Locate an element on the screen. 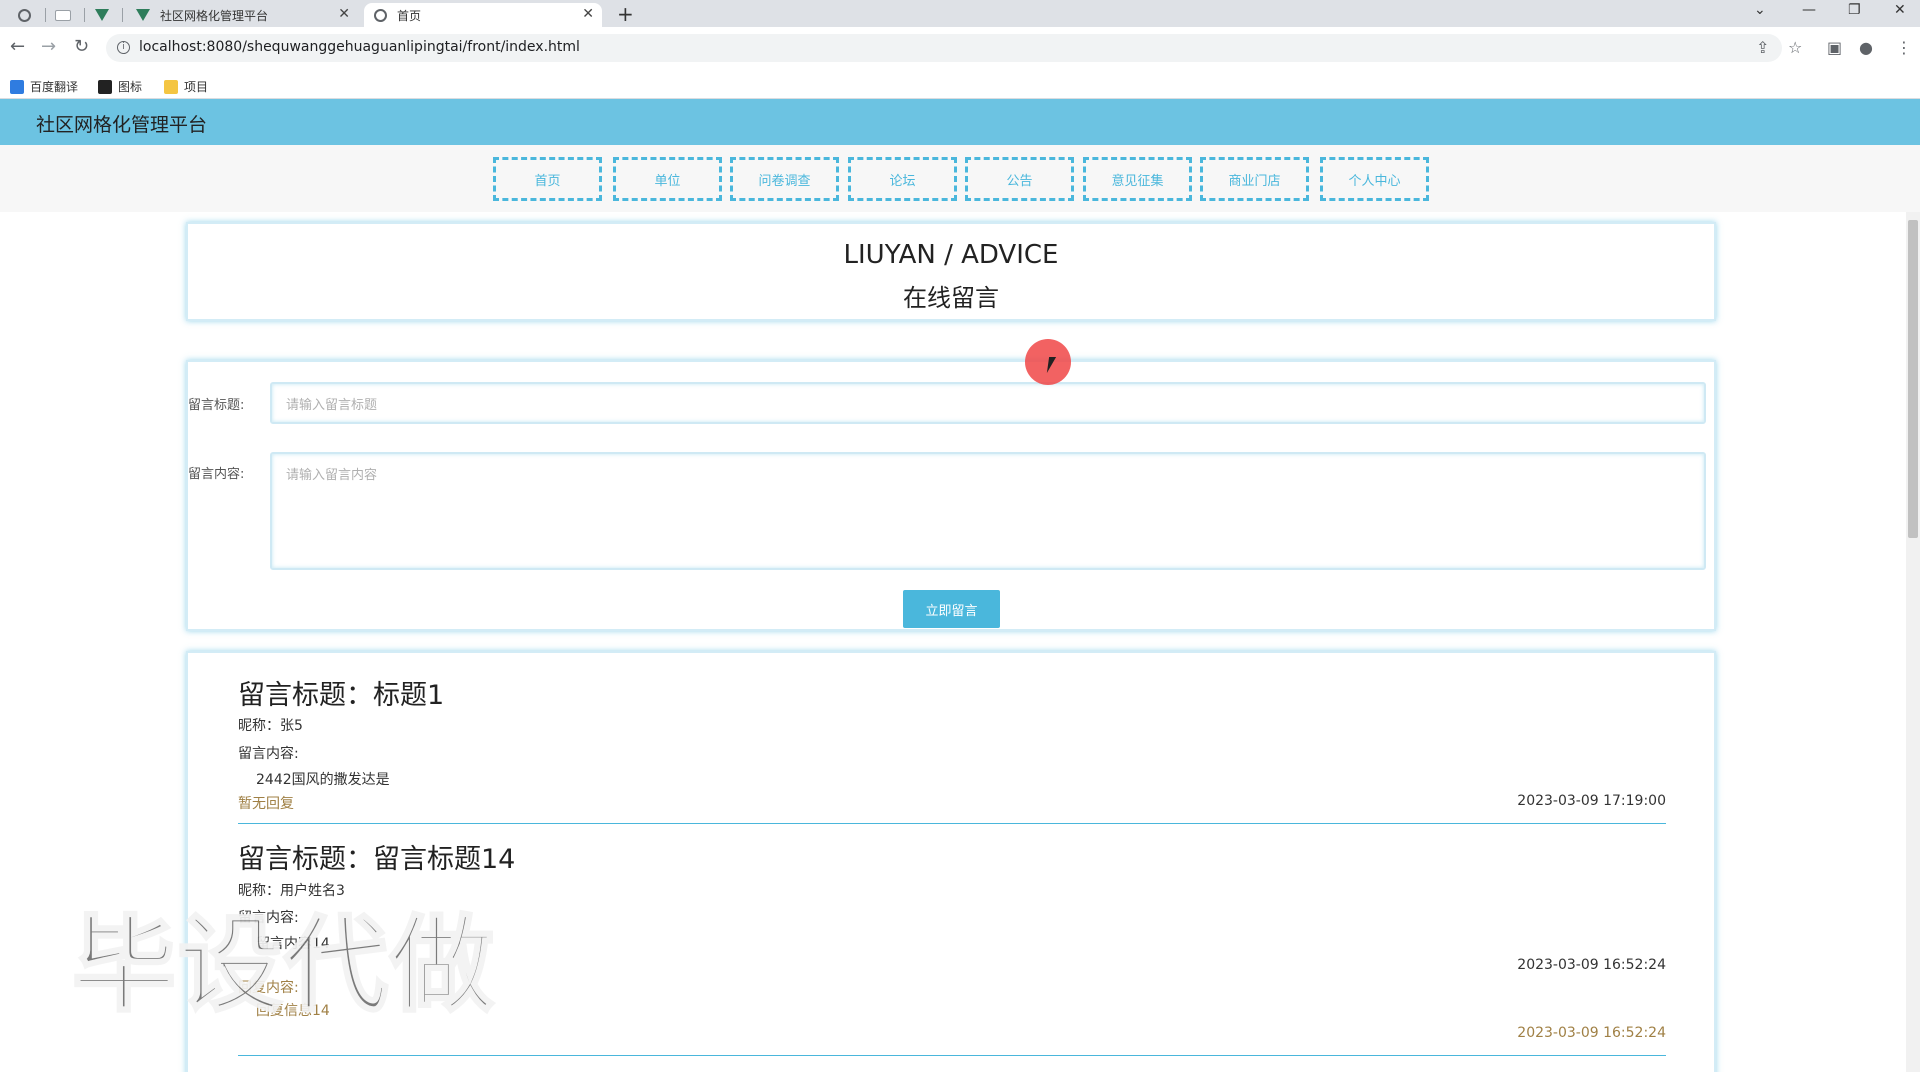 This screenshot has height=1072, width=1920. submit-button: 立即留言 is located at coordinates (951, 609).